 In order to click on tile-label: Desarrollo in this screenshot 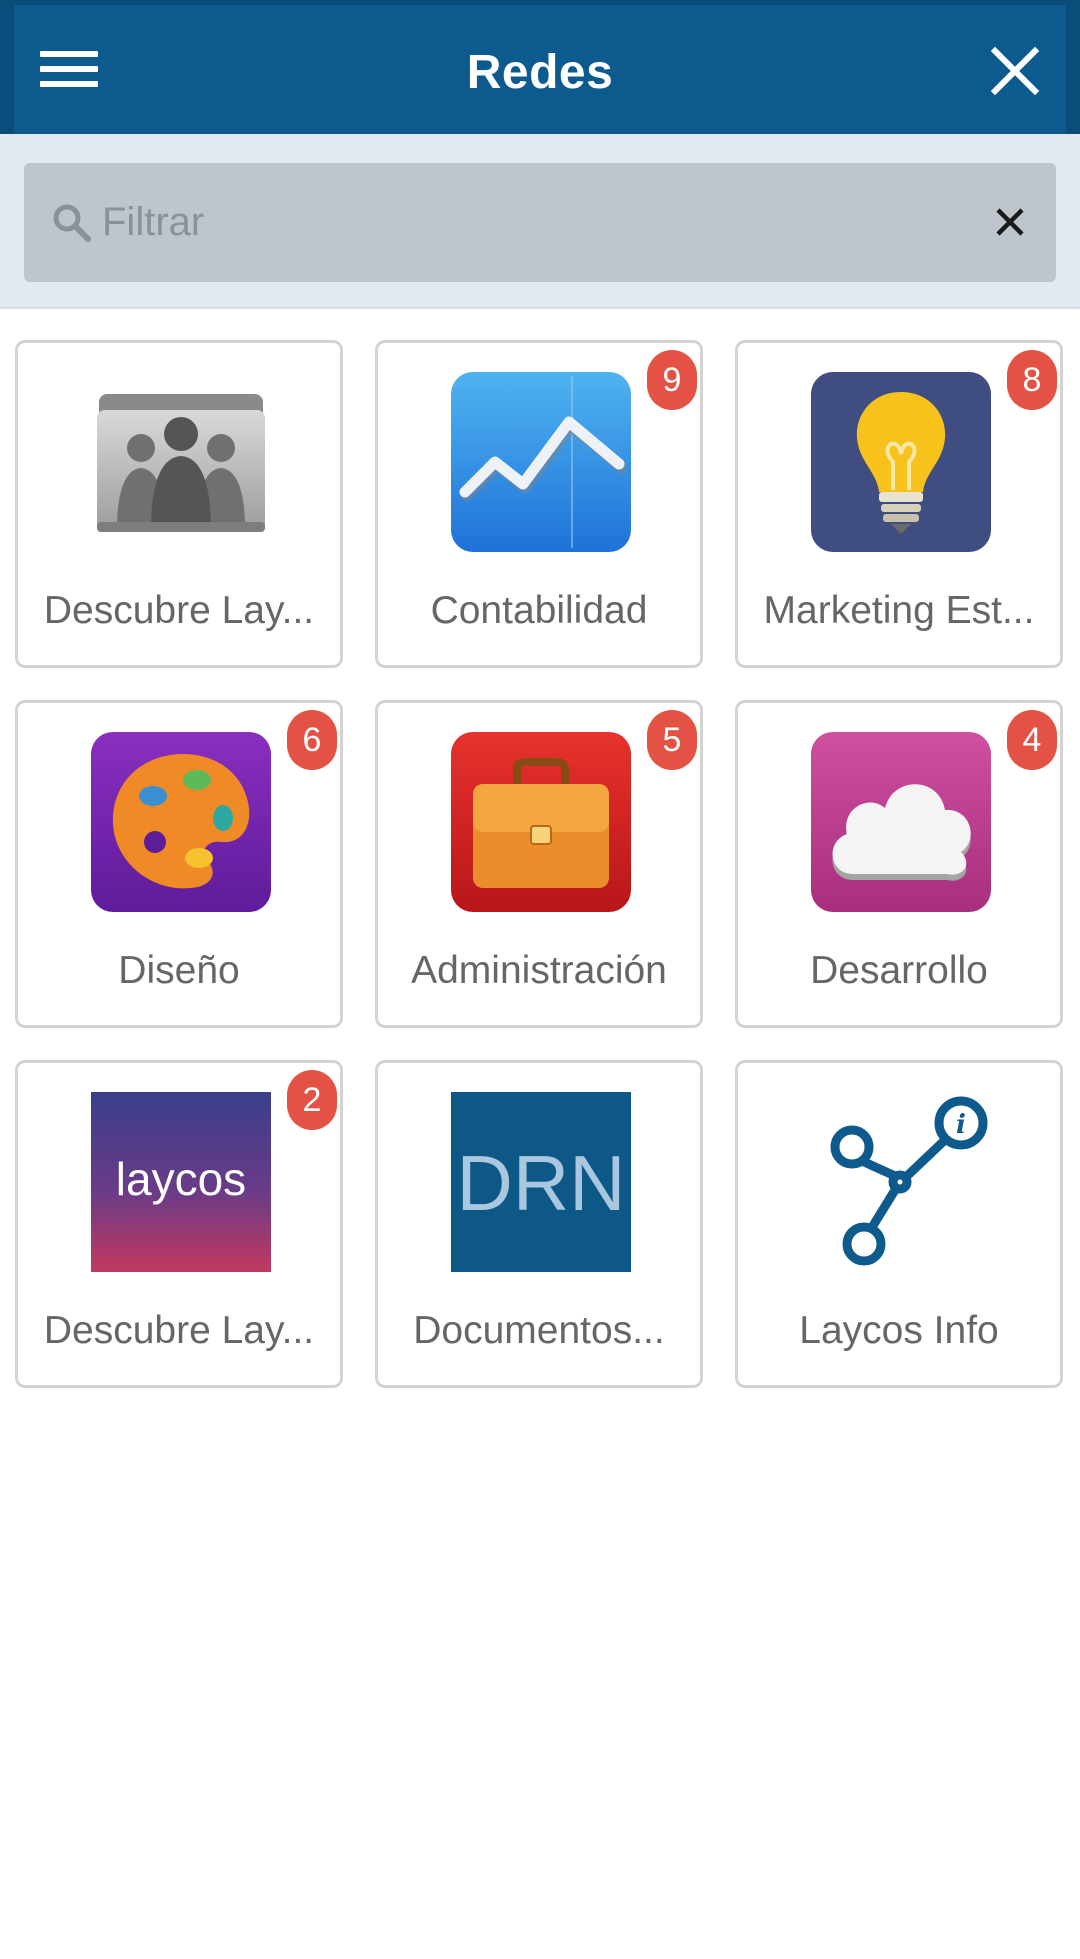, I will do `click(899, 970)`.